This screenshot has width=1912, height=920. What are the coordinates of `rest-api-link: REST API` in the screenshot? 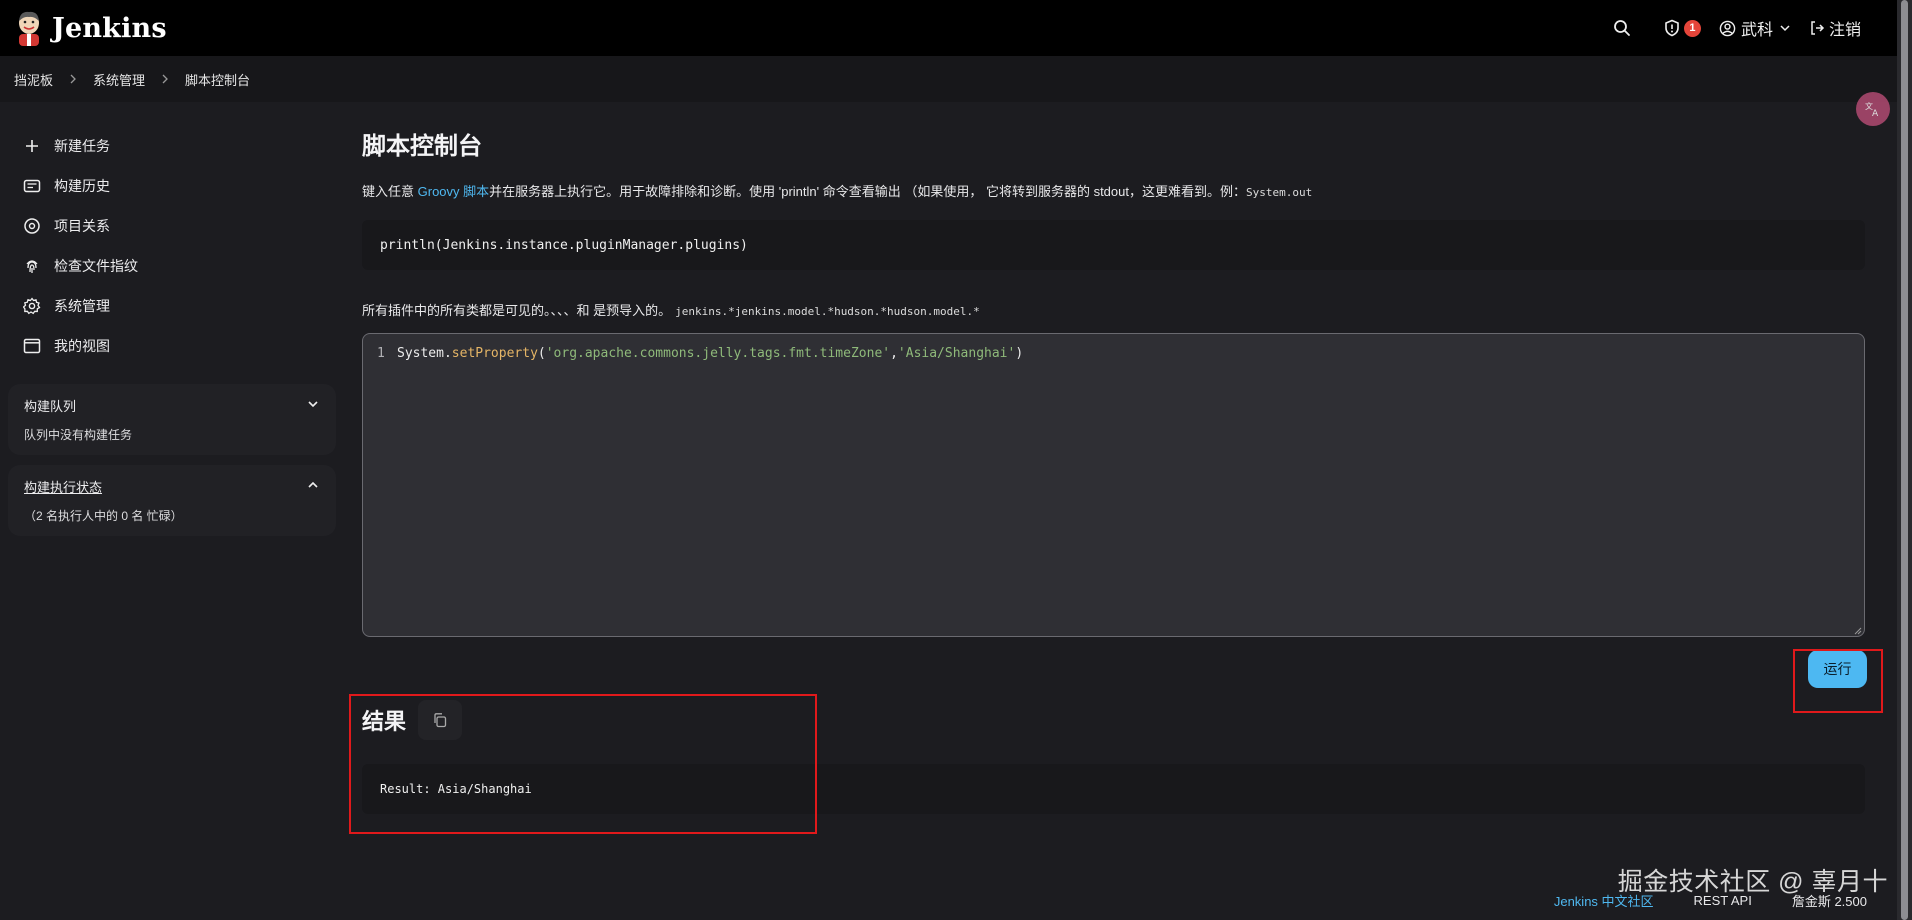 It's located at (1723, 900).